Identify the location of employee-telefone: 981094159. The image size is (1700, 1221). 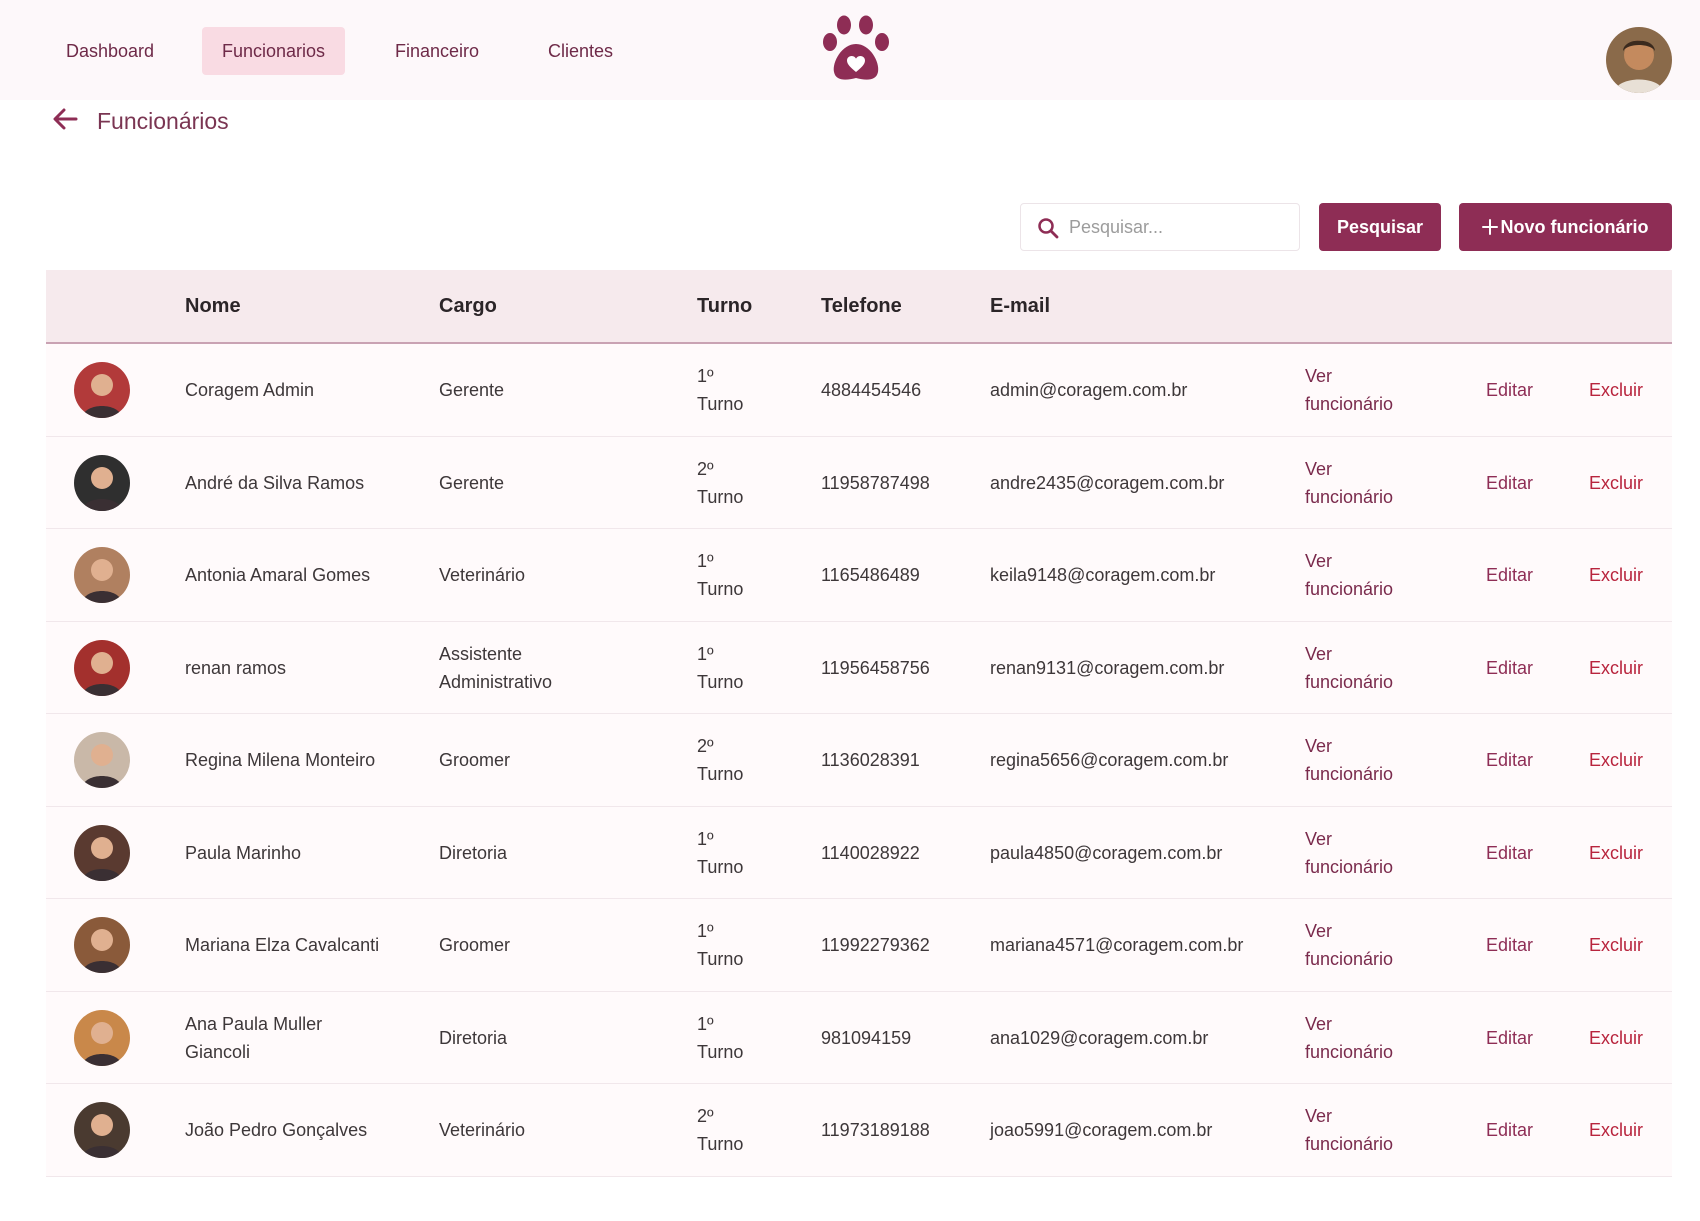
(866, 1038).